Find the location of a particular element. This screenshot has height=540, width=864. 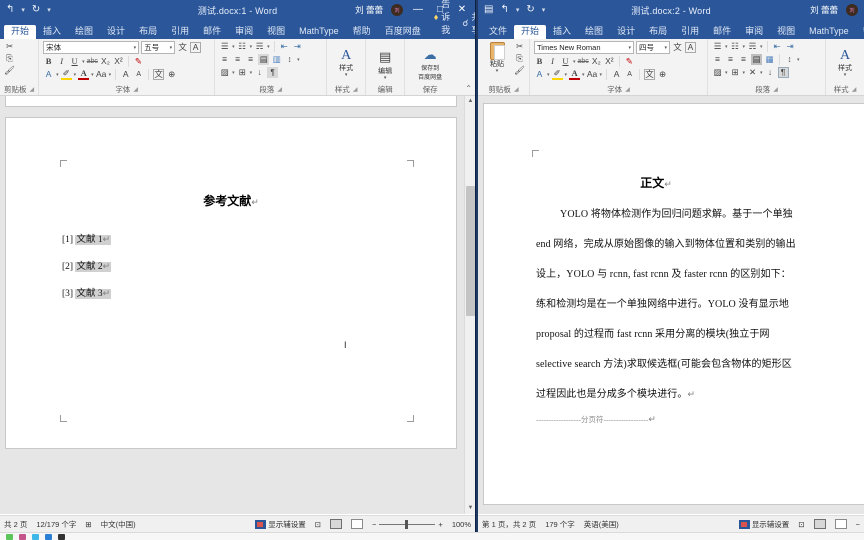

tab-help-right: 帮助 is located at coordinates (860, 32).